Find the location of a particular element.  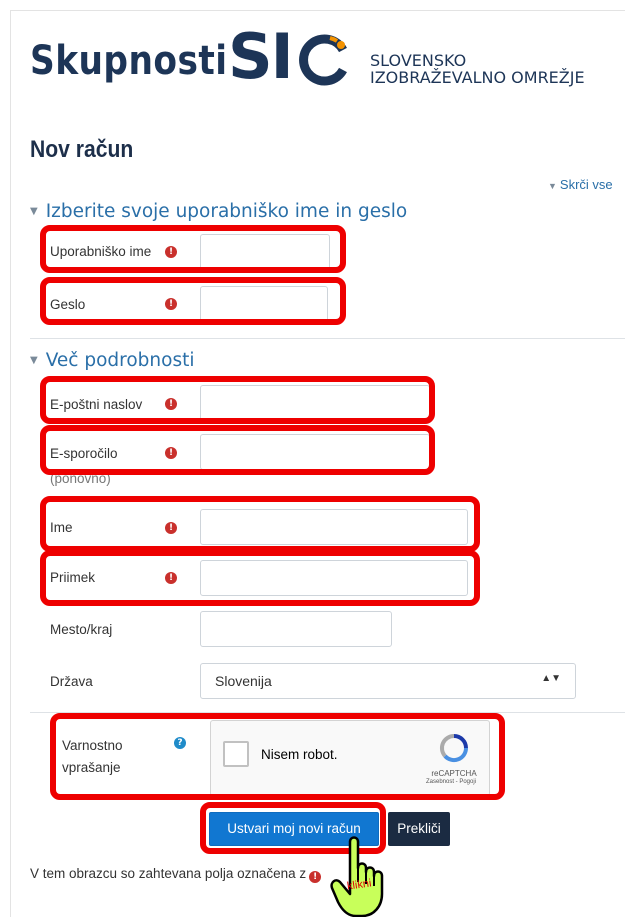

divider is located at coordinates (327, 338).